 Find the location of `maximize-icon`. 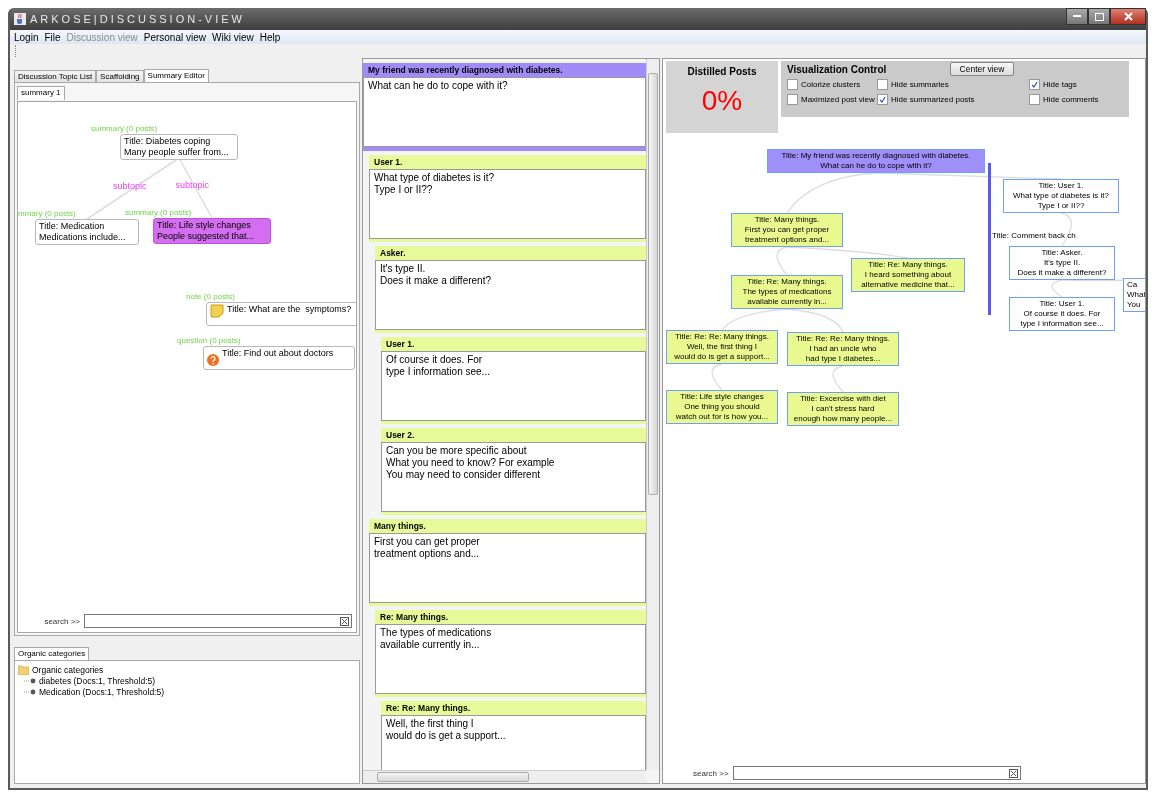

maximize-icon is located at coordinates (1099, 16).